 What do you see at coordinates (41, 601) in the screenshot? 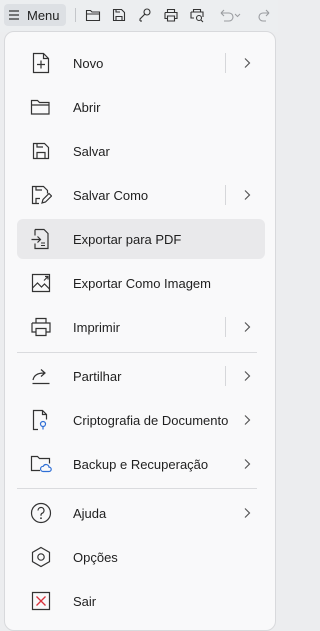
I see `exit-icon` at bounding box center [41, 601].